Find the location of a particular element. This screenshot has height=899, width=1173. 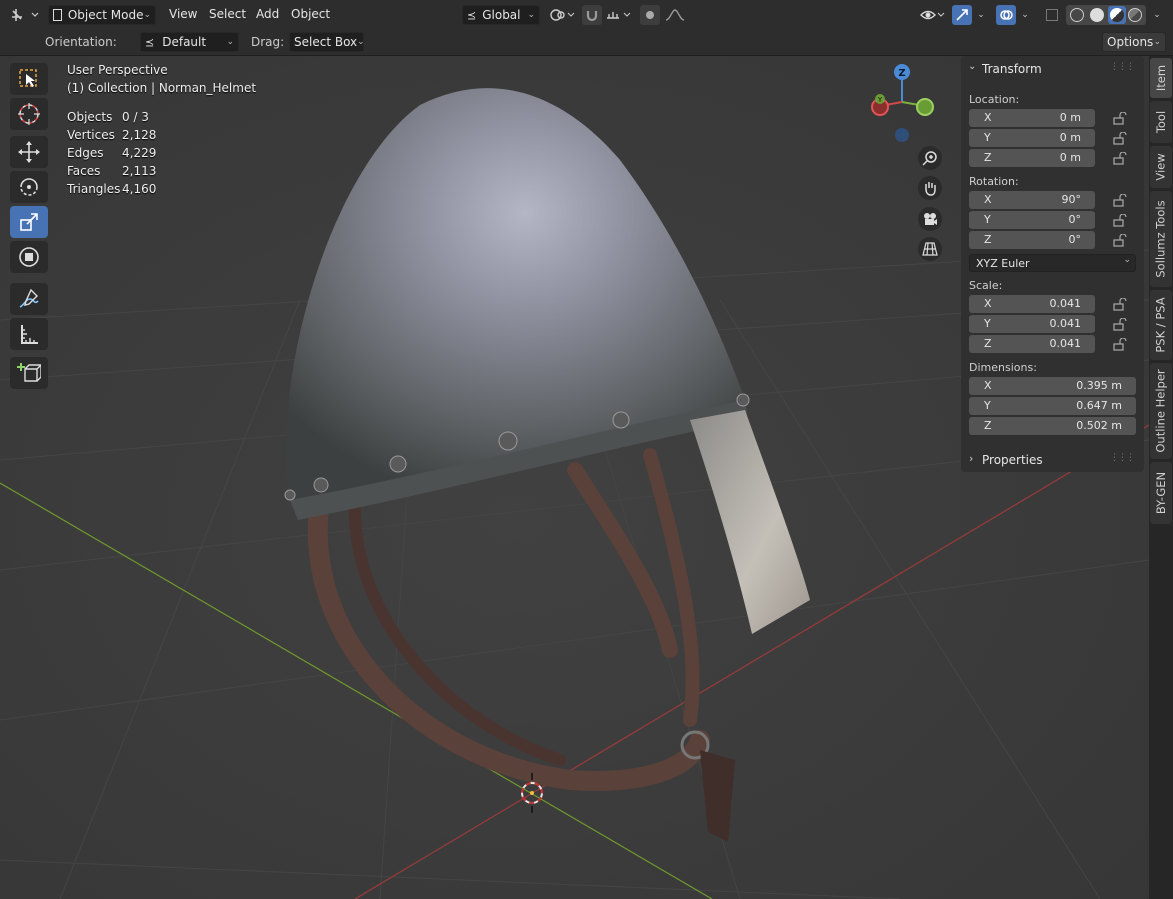

add-cube-tool is located at coordinates (29, 373).